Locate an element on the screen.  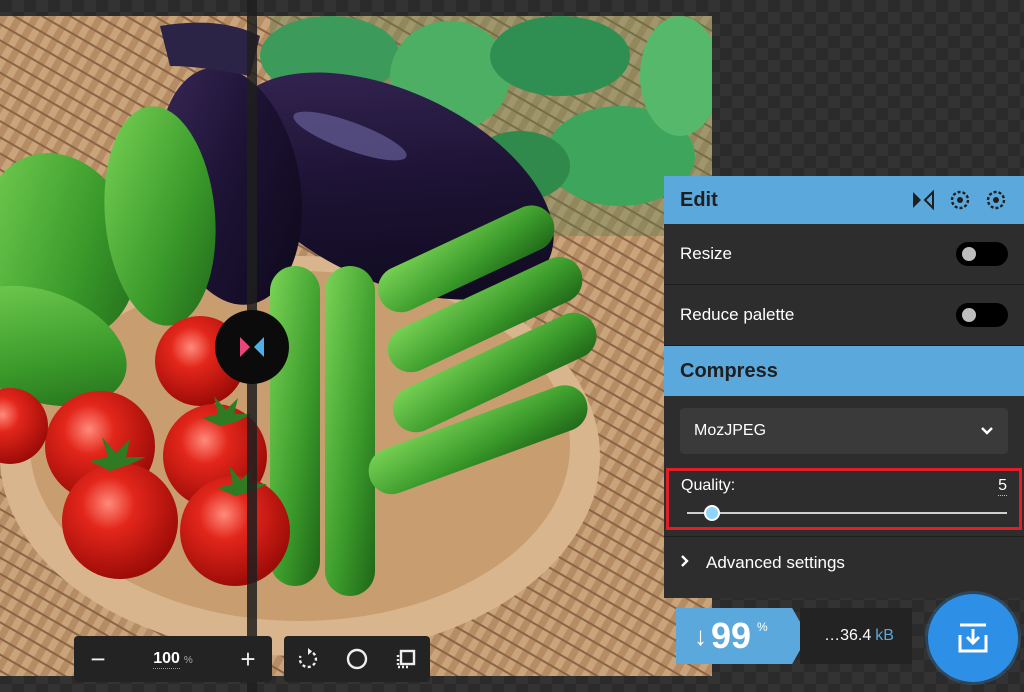
output-size-unit: kB is located at coordinates (884, 635).